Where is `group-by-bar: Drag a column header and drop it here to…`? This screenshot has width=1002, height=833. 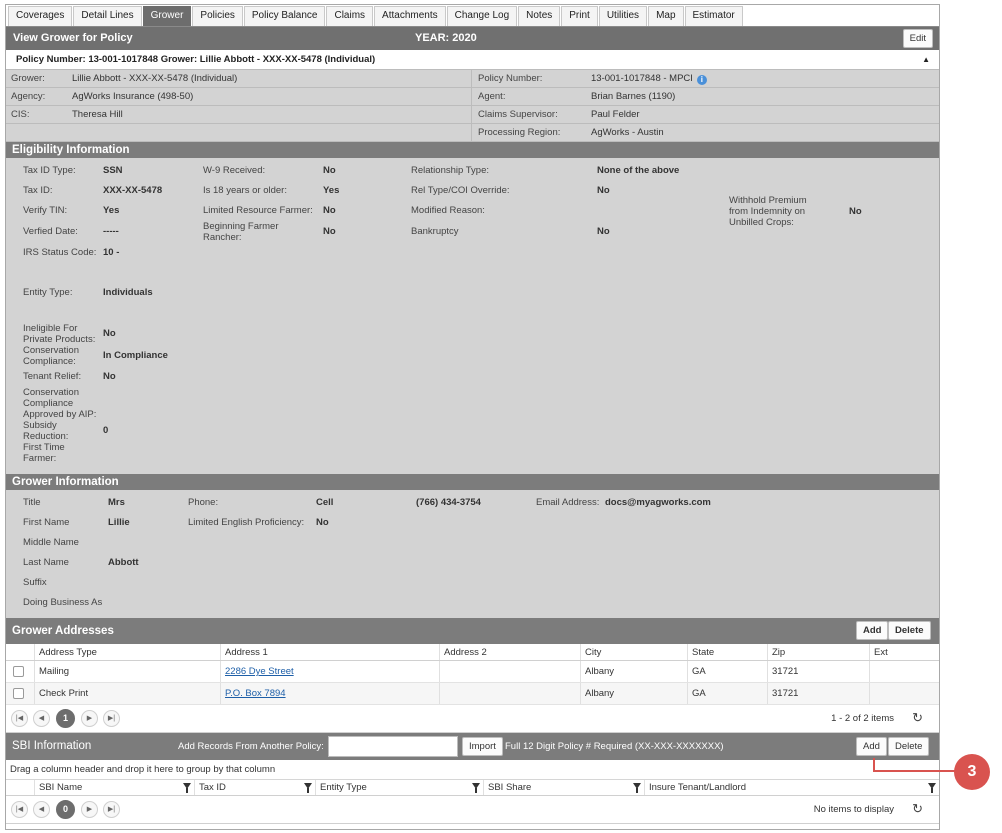 group-by-bar: Drag a column header and drop it here to… is located at coordinates (472, 770).